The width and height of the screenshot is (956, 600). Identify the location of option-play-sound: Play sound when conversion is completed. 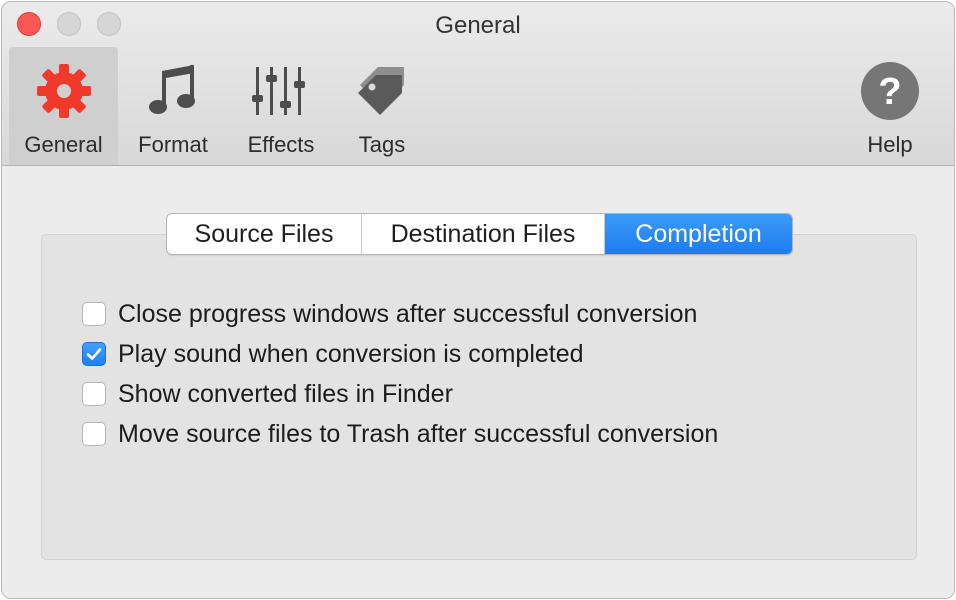
(400, 354).